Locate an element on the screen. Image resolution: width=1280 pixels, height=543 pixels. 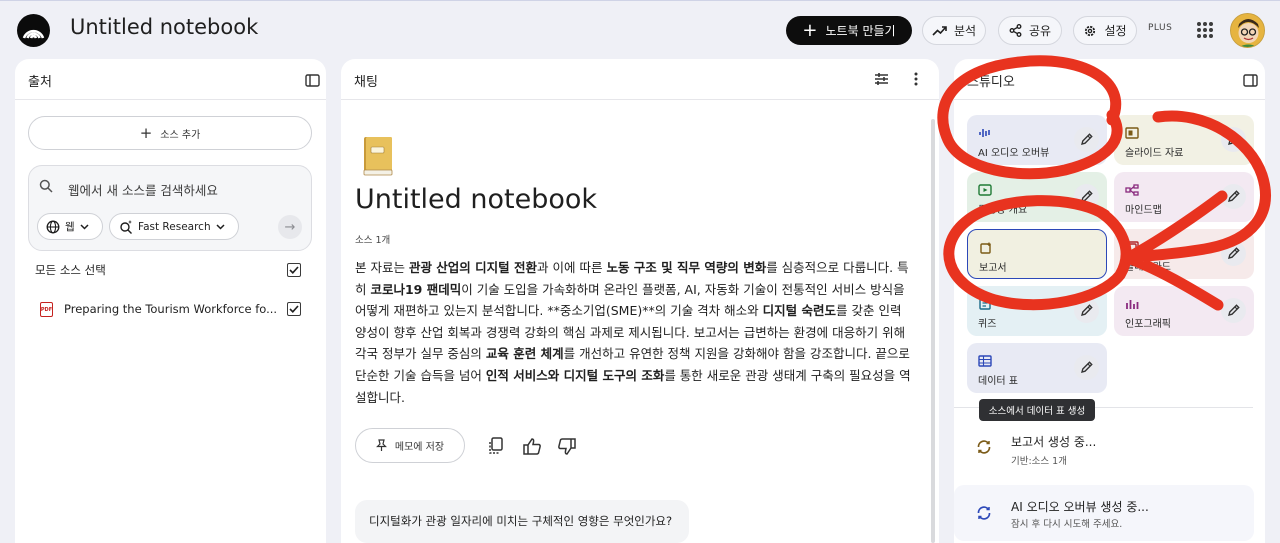
suggested-question: 디지털화가 관광 일자리에 미치는 구체적인 영향은 무엇인가요? is located at coordinates (522, 521).